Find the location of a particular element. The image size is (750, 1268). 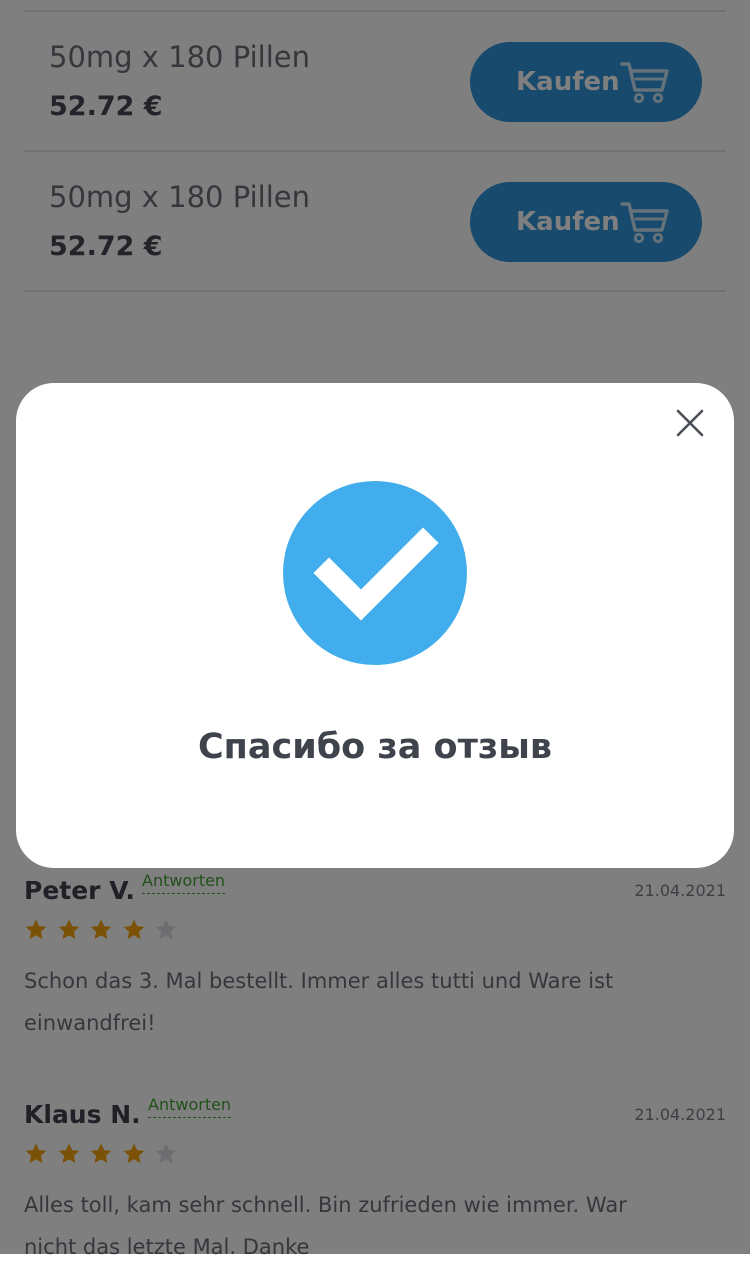

check-circle-icon is located at coordinates (375, 573).